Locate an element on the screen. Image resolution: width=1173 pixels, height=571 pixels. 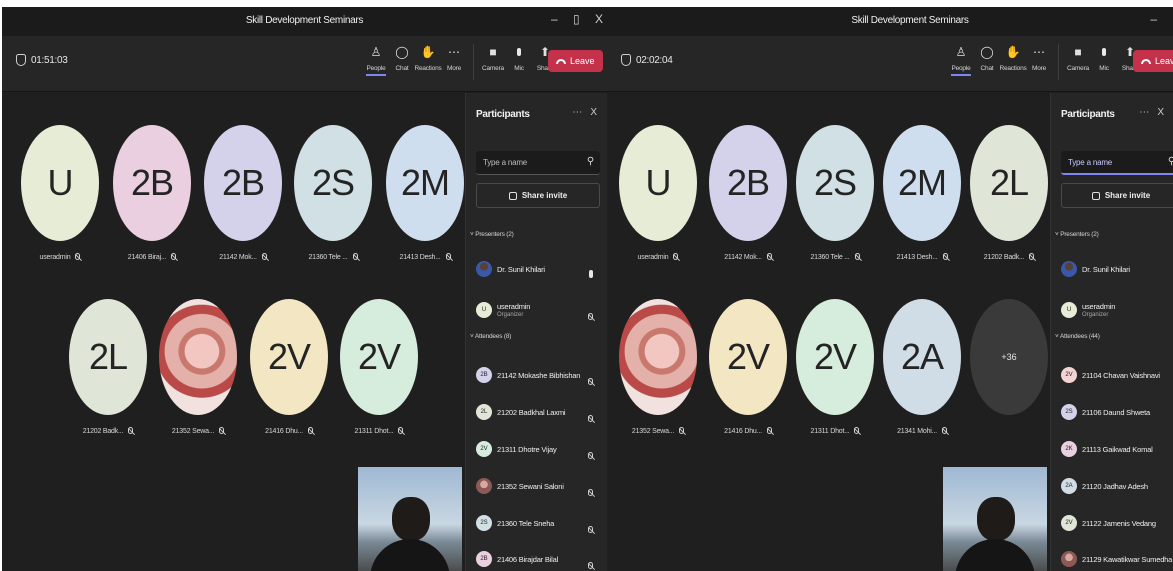
attendees-section-header: ˅ Attendees (8) is located at coordinates (490, 336).